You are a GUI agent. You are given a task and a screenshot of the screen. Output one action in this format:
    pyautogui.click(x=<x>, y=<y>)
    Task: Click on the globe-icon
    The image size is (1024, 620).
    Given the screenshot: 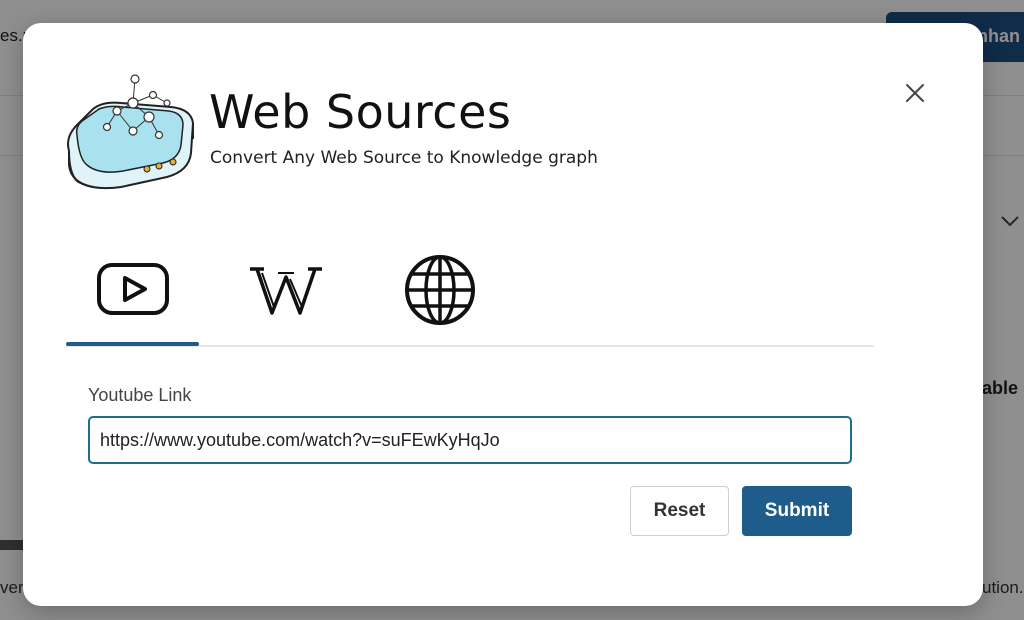 What is the action you would take?
    pyautogui.click(x=439, y=290)
    